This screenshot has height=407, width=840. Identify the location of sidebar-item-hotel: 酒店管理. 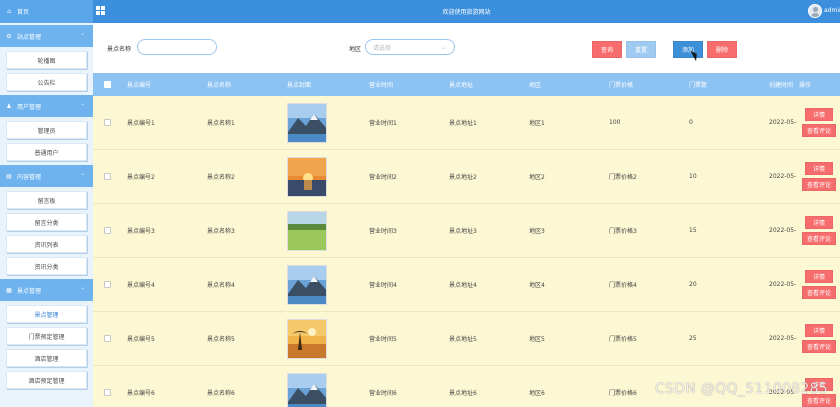
(46, 358).